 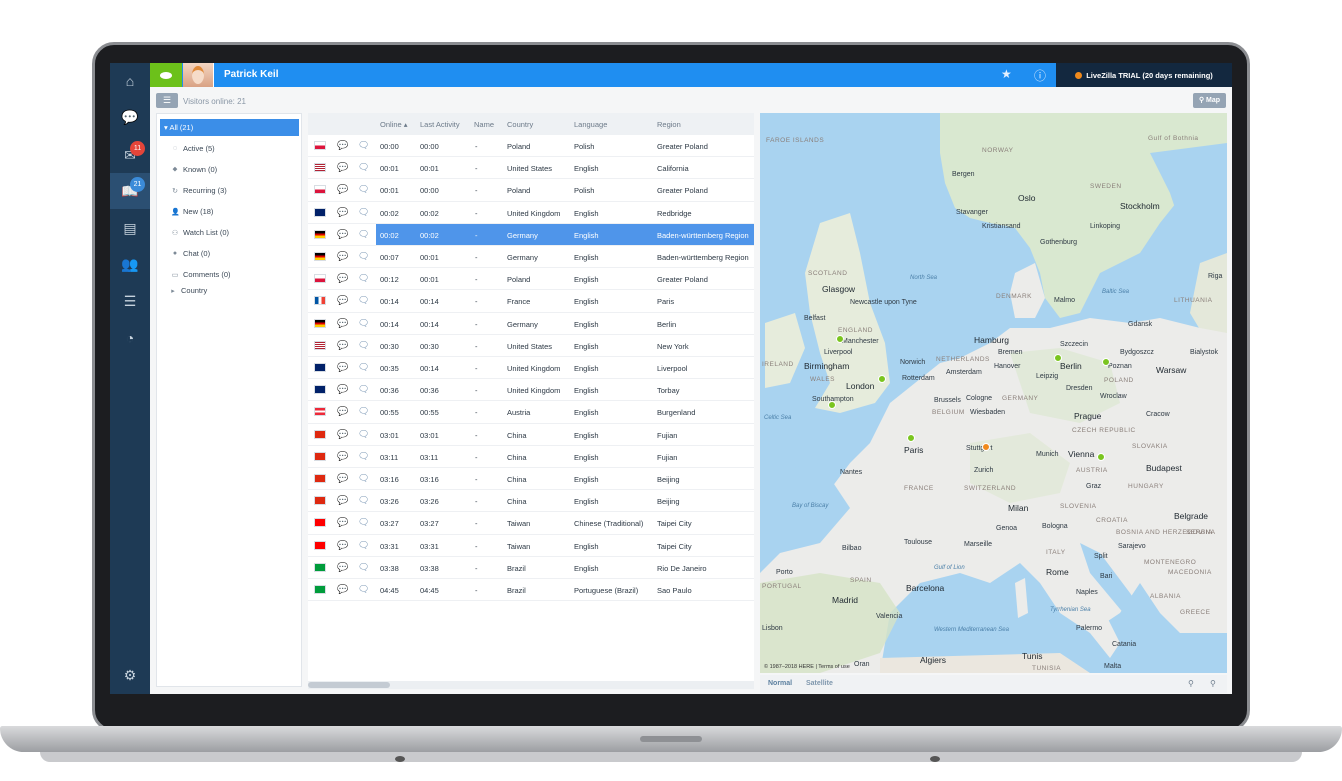 What do you see at coordinates (531, 412) in the screenshot?
I see `table-row: 💬 🗨 00:55 00:55 - Austria English Burgenland` at bounding box center [531, 412].